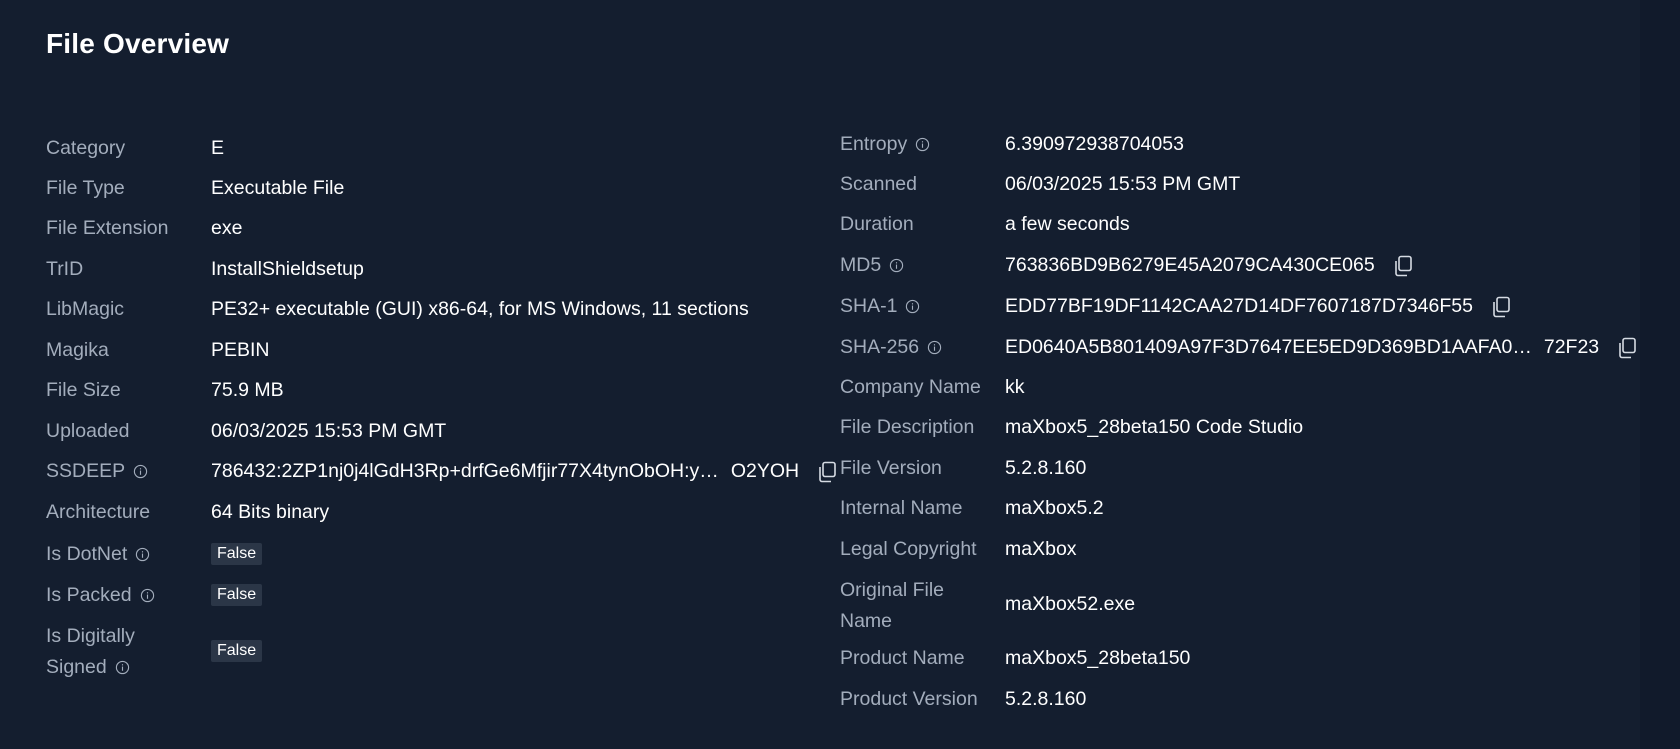 This screenshot has width=1680, height=749. What do you see at coordinates (247, 390) in the screenshot?
I see `file-size-value: 75.9 MB` at bounding box center [247, 390].